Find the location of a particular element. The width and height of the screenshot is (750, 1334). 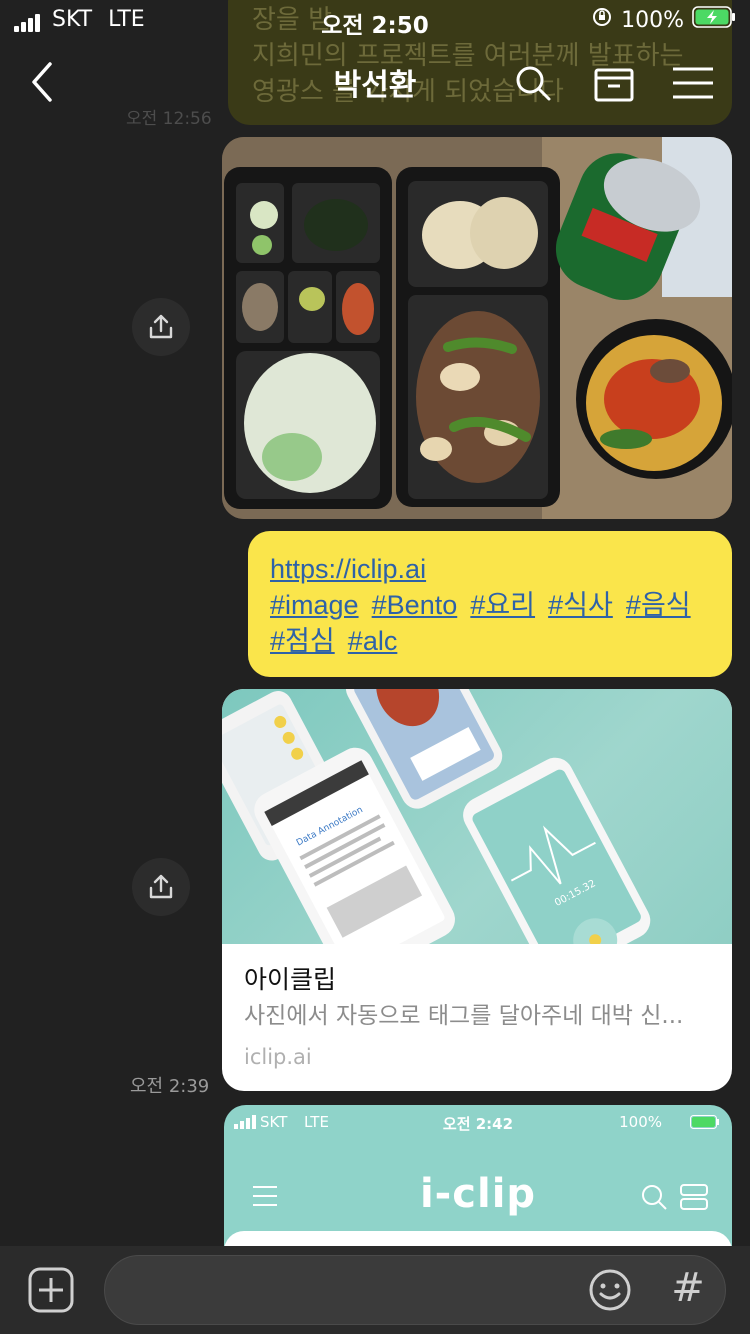

message-input-bar: # is located at coordinates (375, 1290).